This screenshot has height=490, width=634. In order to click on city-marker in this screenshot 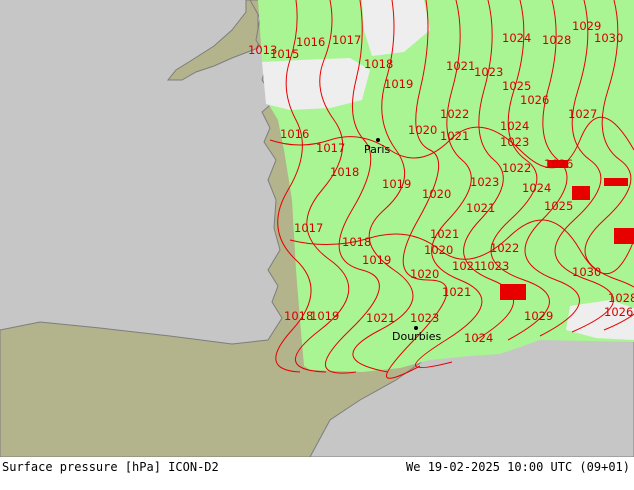, I will do `click(378, 140)`.